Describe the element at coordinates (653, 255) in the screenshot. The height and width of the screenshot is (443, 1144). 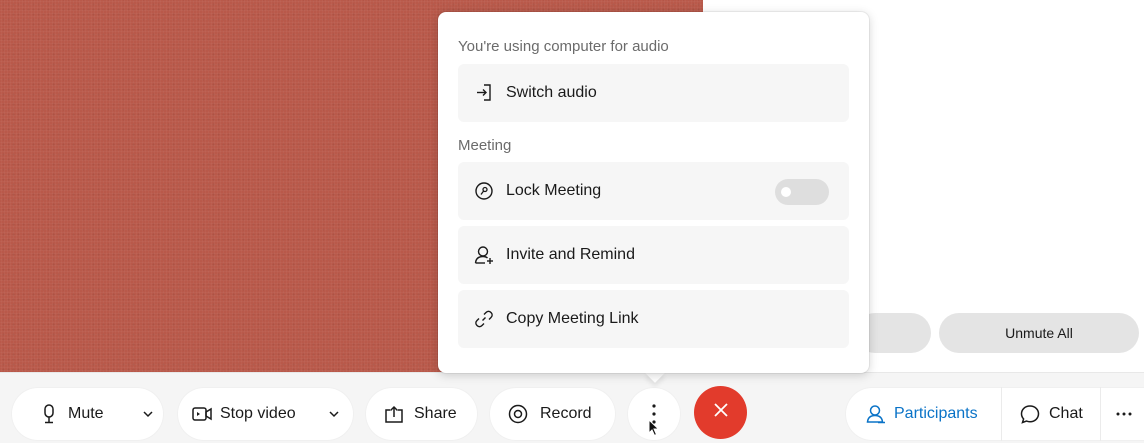
I see `invite-remind-item: Invite and Remind` at that location.